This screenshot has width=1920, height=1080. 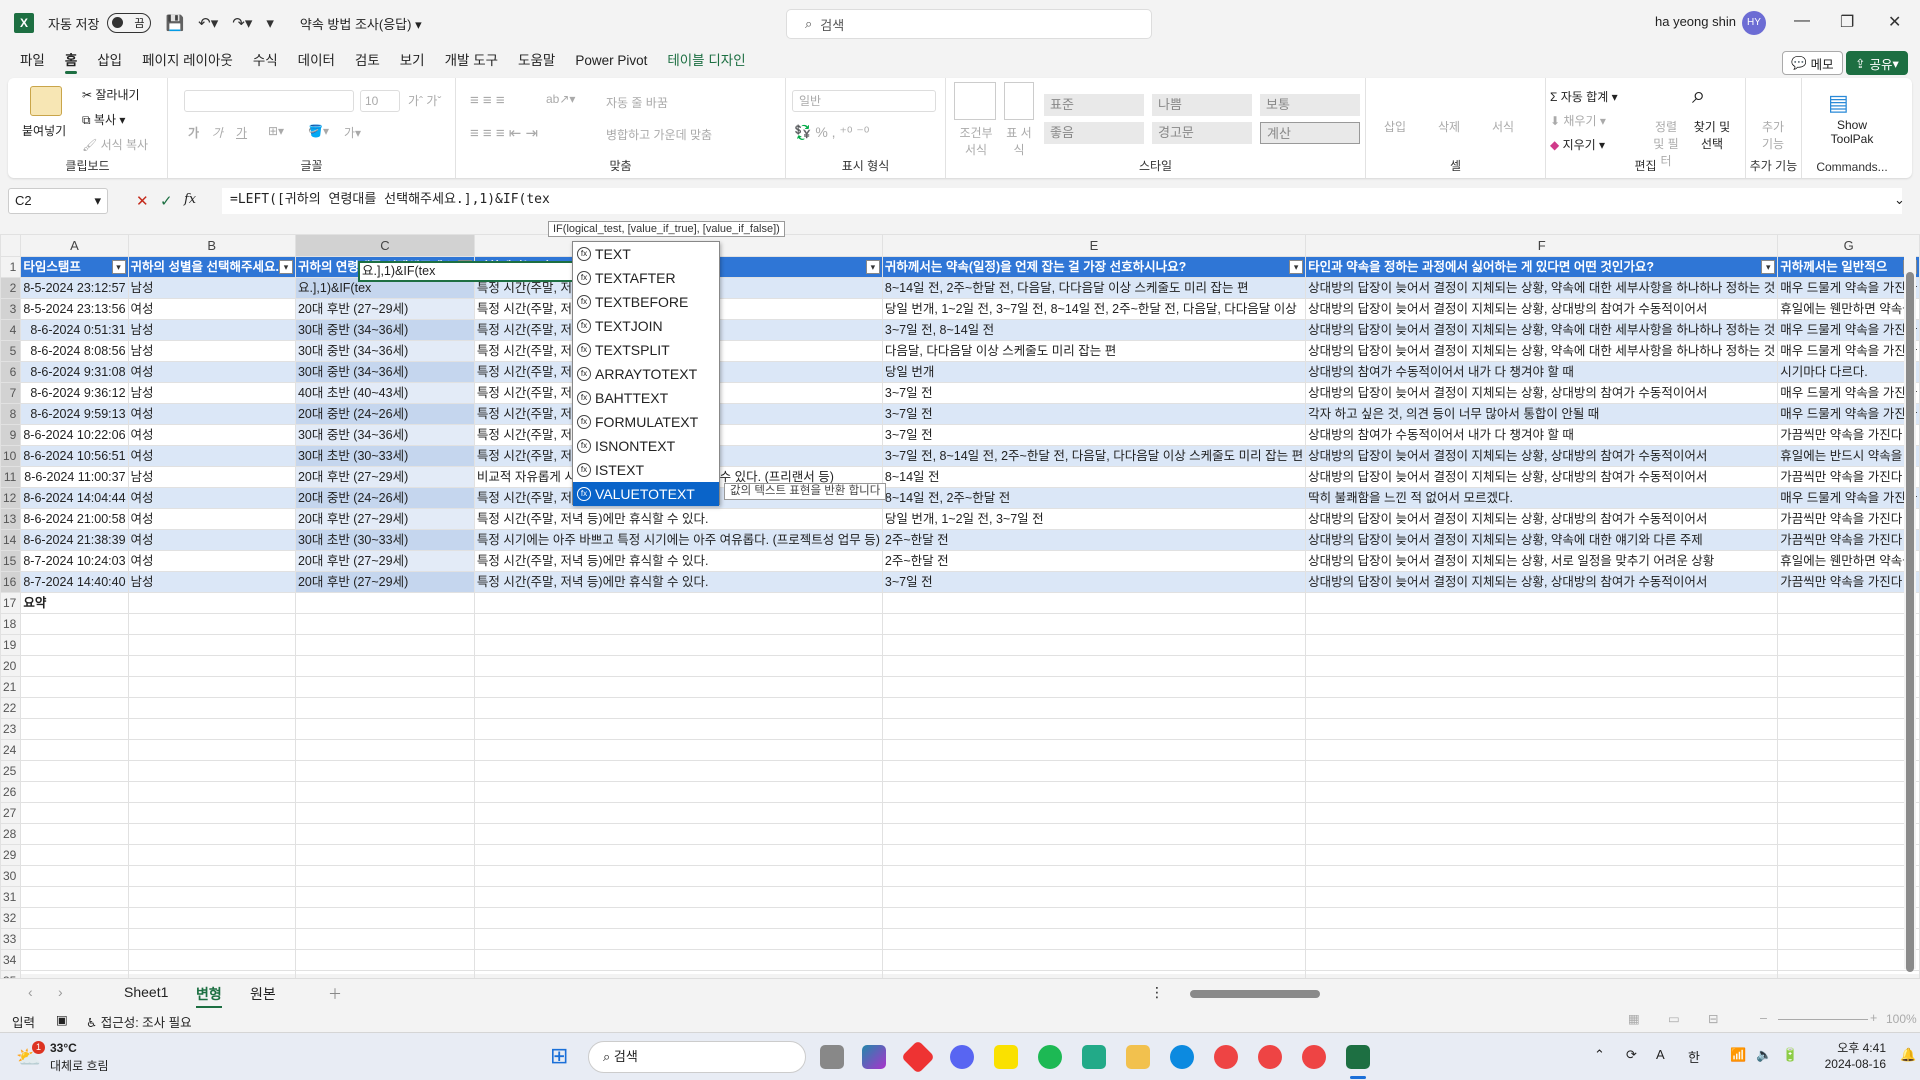 What do you see at coordinates (1094, 245) in the screenshot?
I see `column-header: E` at bounding box center [1094, 245].